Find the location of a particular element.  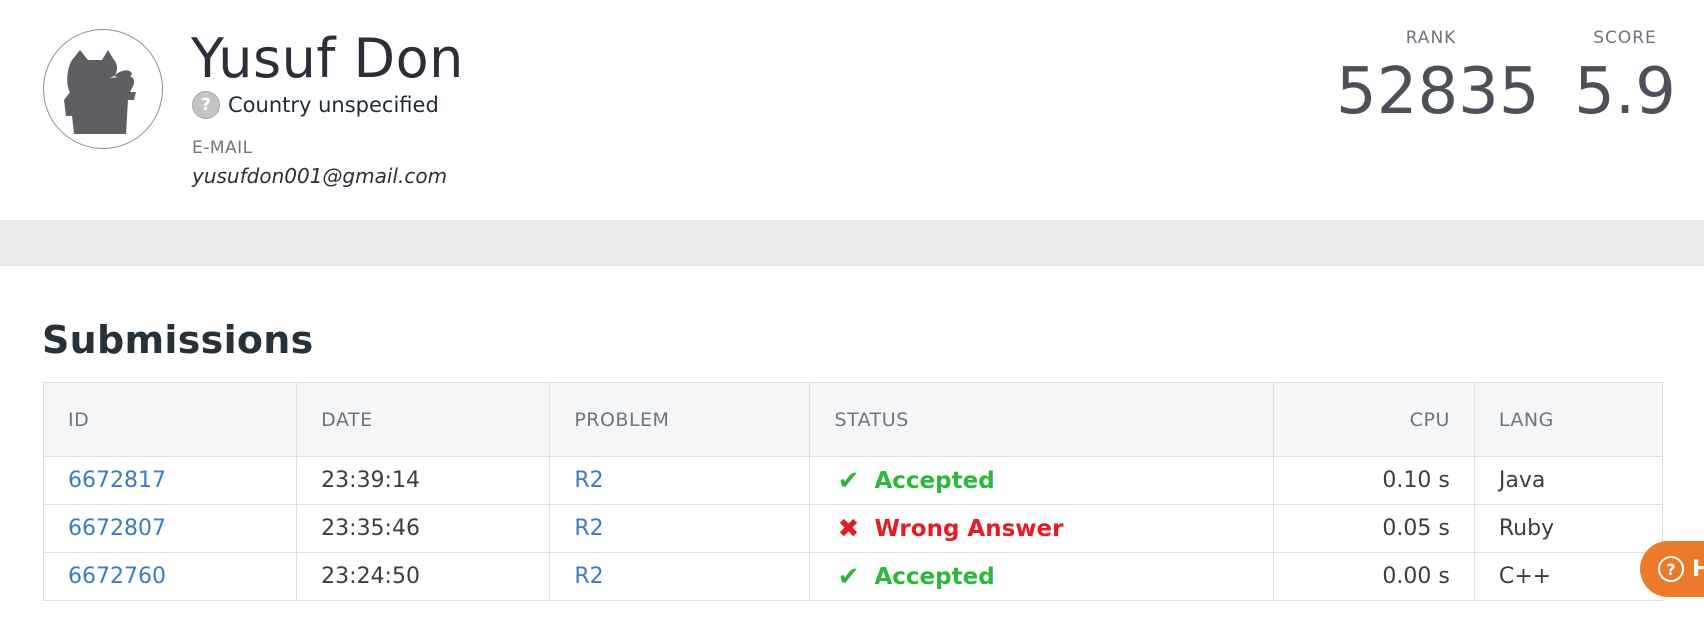

rank-value: 52835 is located at coordinates (1438, 92).